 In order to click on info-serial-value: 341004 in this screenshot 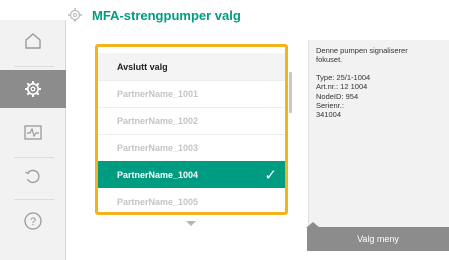, I will do `click(329, 115)`.